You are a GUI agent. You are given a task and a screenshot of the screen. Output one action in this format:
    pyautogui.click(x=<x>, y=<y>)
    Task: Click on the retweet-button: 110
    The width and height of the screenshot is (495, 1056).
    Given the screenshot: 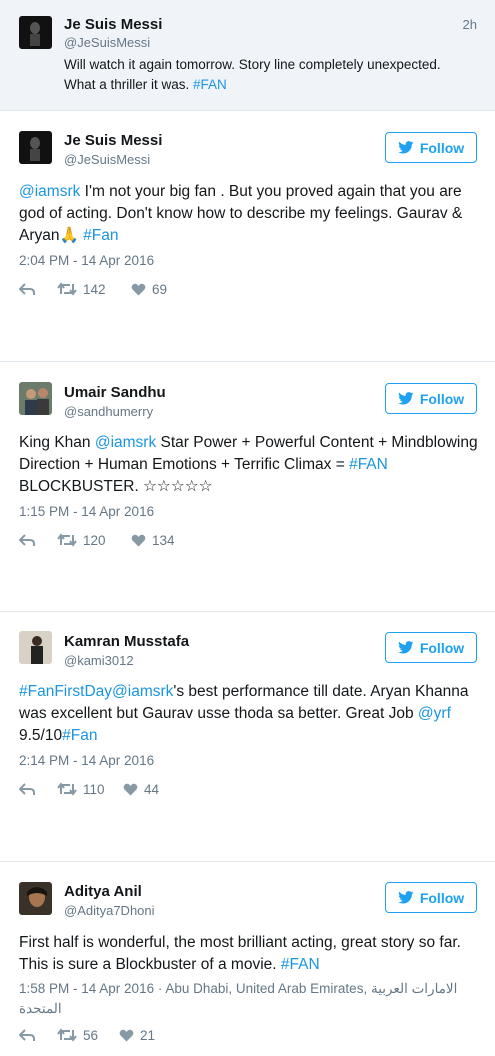 What is the action you would take?
    pyautogui.click(x=90, y=789)
    